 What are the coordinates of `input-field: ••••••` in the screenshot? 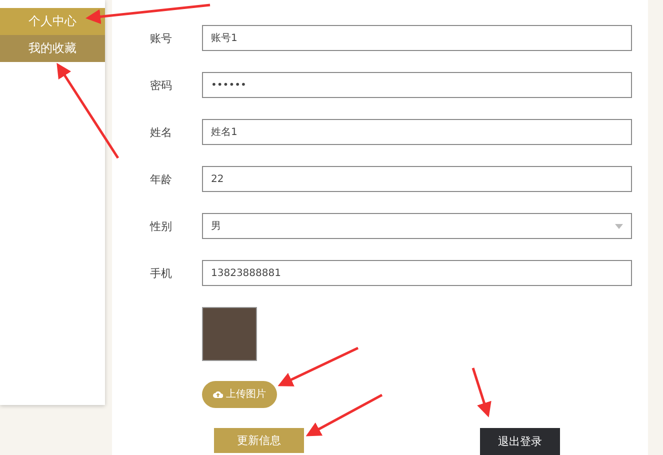 It's located at (417, 85).